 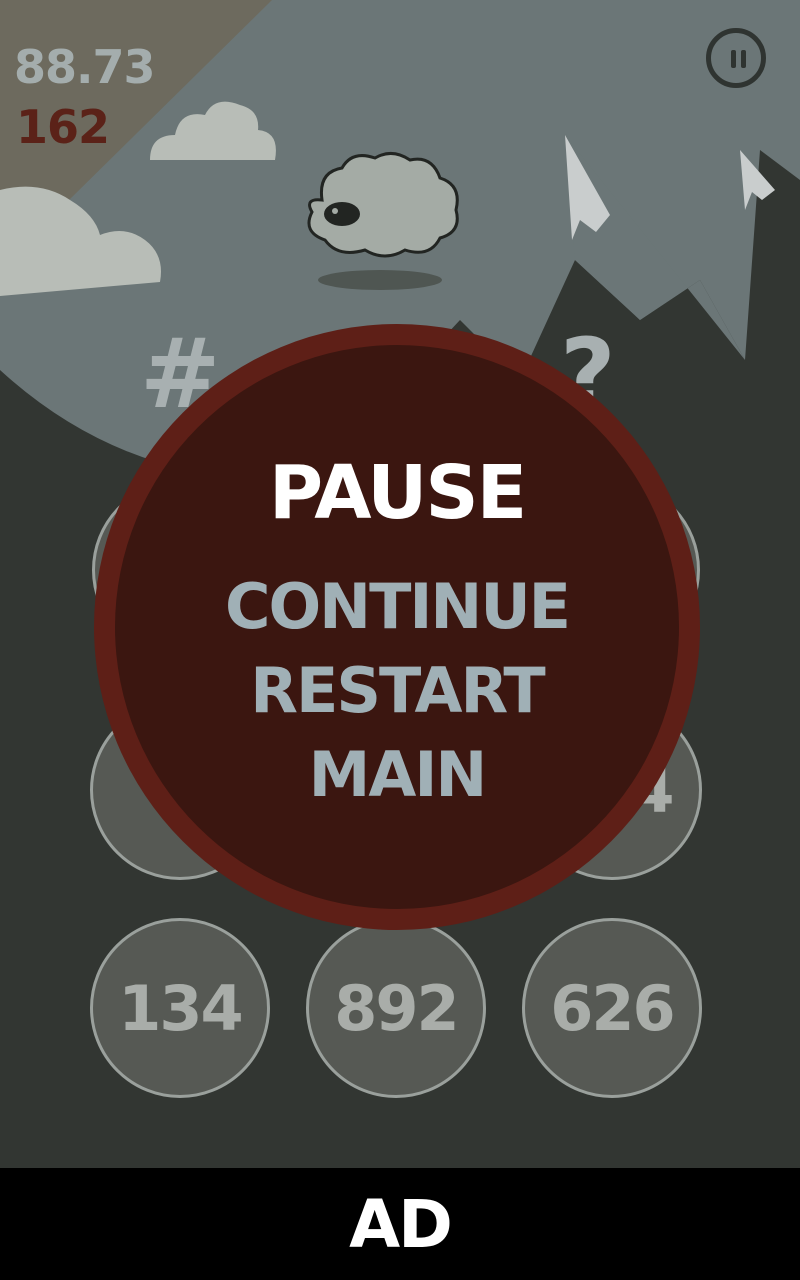 What do you see at coordinates (397, 690) in the screenshot?
I see `restart-button: RESTART` at bounding box center [397, 690].